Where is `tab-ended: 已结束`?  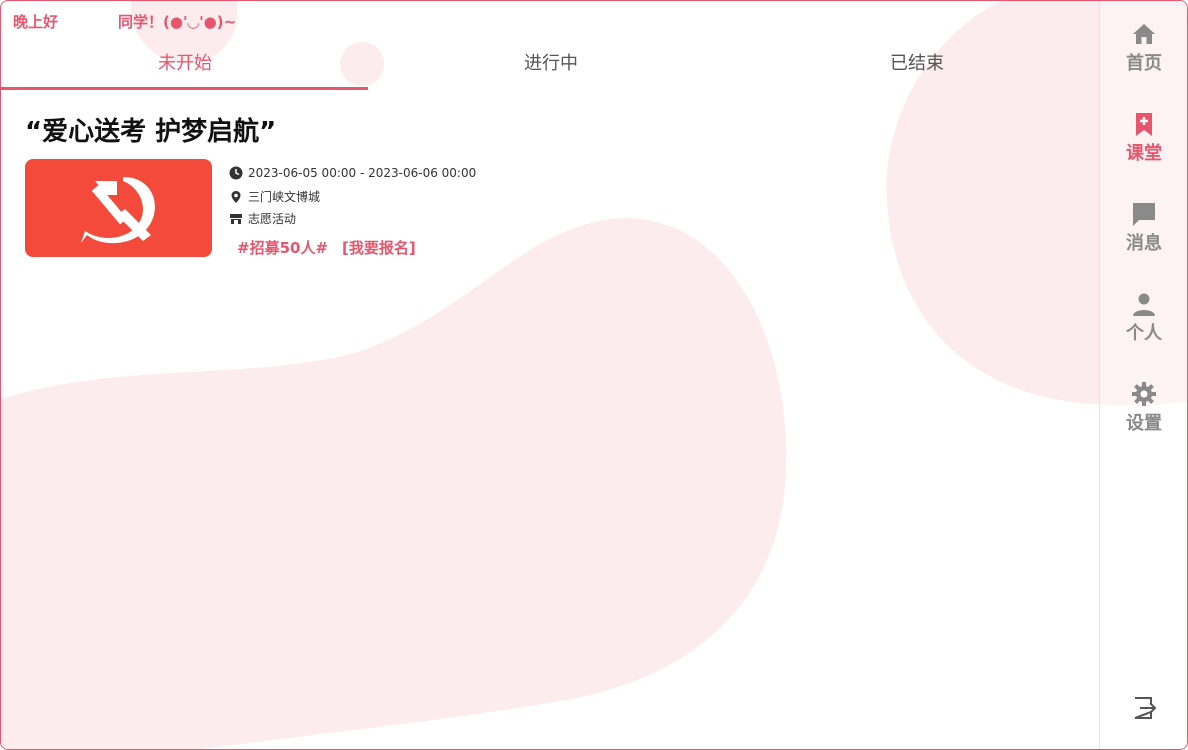
tab-ended: 已结束 is located at coordinates (917, 62).